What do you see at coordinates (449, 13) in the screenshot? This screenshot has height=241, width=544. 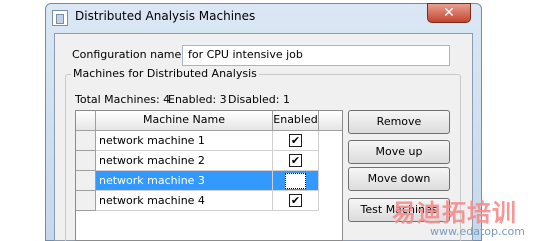 I see `close-button: ✕` at bounding box center [449, 13].